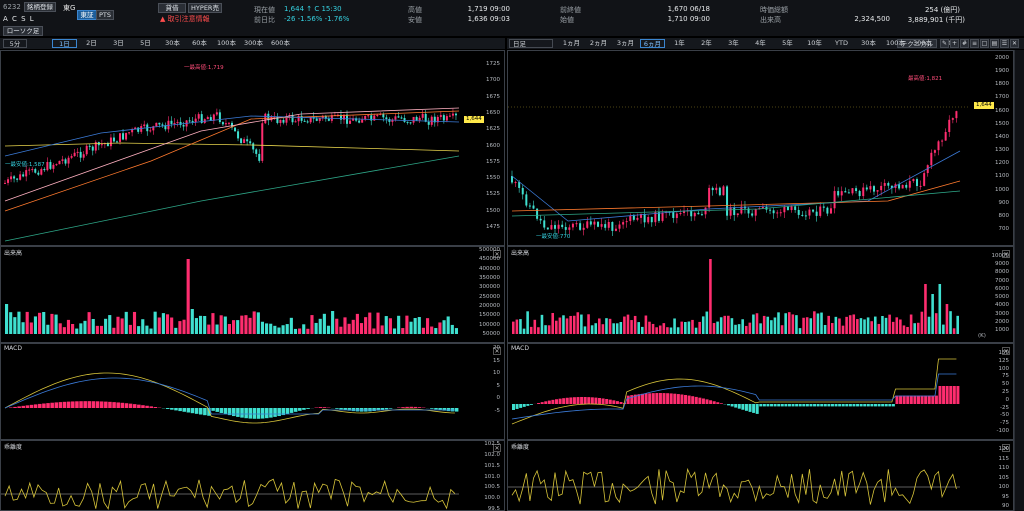  What do you see at coordinates (40, 7) in the screenshot?
I see `watchlist-register-button: 銘柄登録` at bounding box center [40, 7].